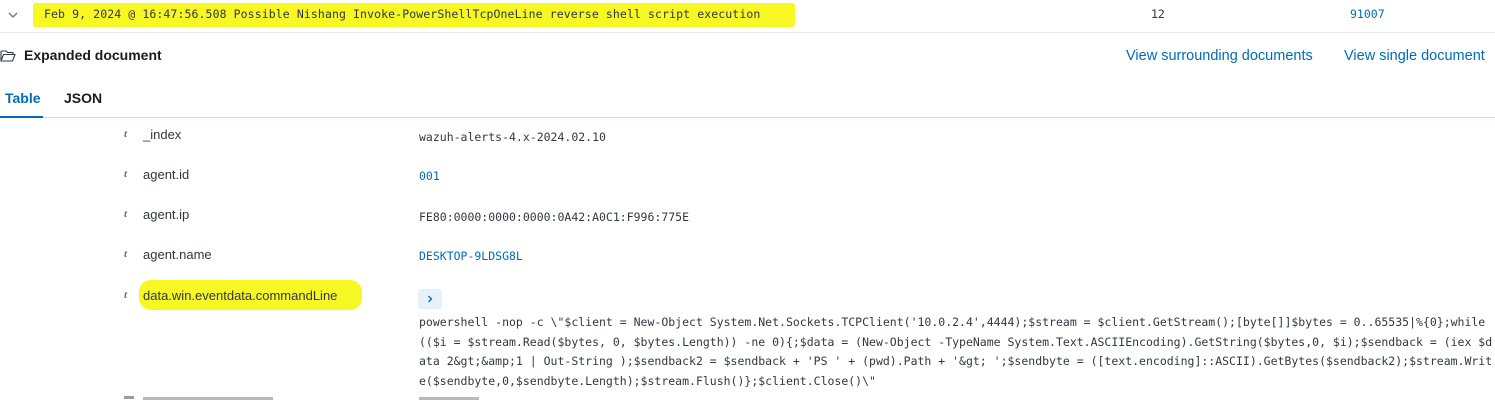 This screenshot has height=403, width=1495. Describe the element at coordinates (449, 398) in the screenshot. I see `field-value` at that location.